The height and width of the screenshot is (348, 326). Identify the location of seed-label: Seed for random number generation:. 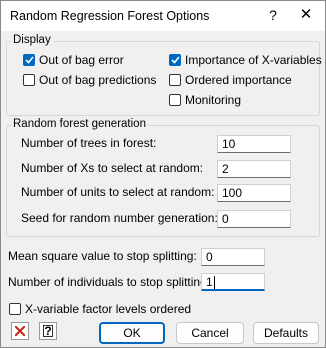
(119, 218).